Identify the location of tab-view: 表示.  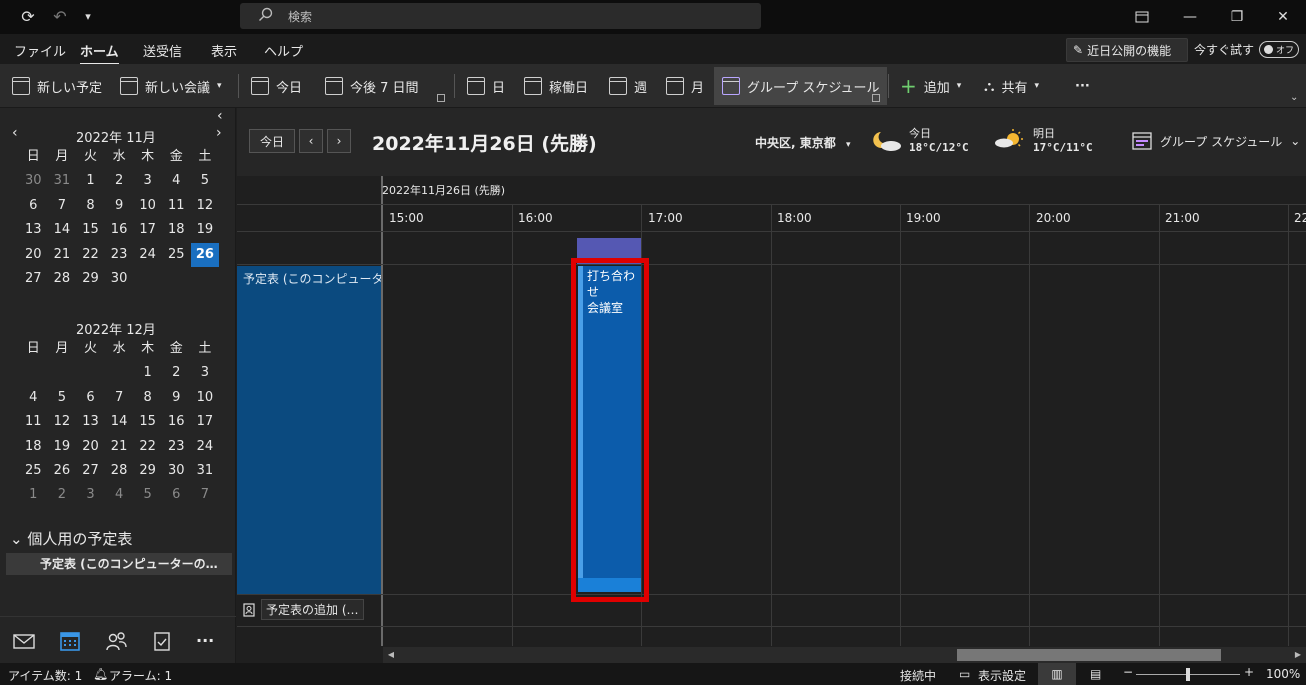
(224, 50).